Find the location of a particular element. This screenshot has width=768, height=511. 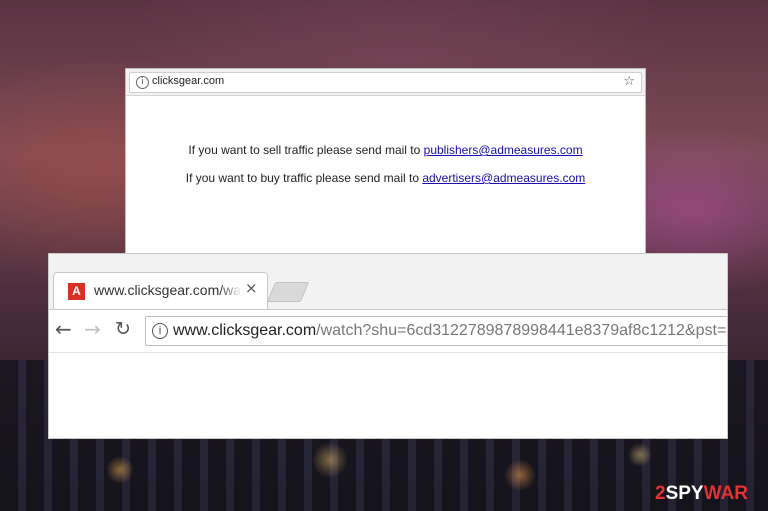

forward-arrow-icon: → is located at coordinates (92, 329).